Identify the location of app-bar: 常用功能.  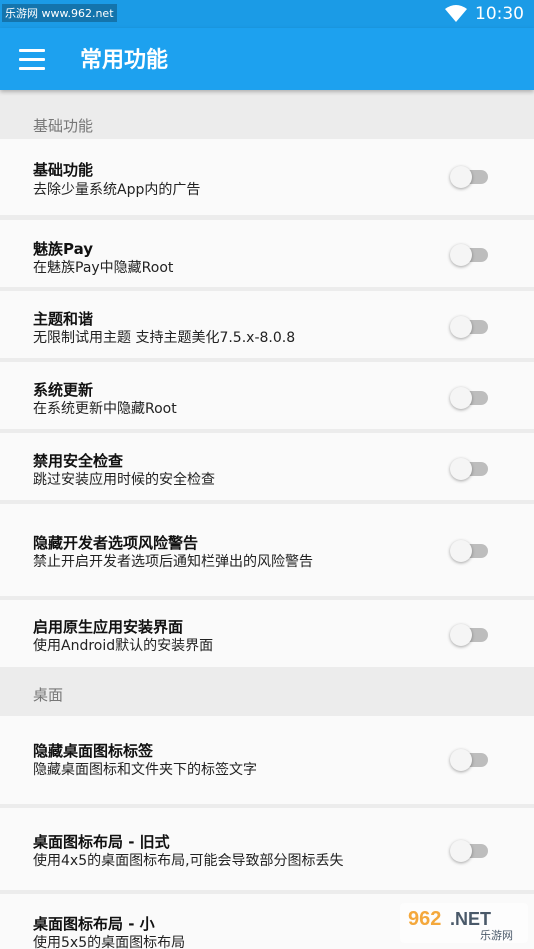
(267, 59).